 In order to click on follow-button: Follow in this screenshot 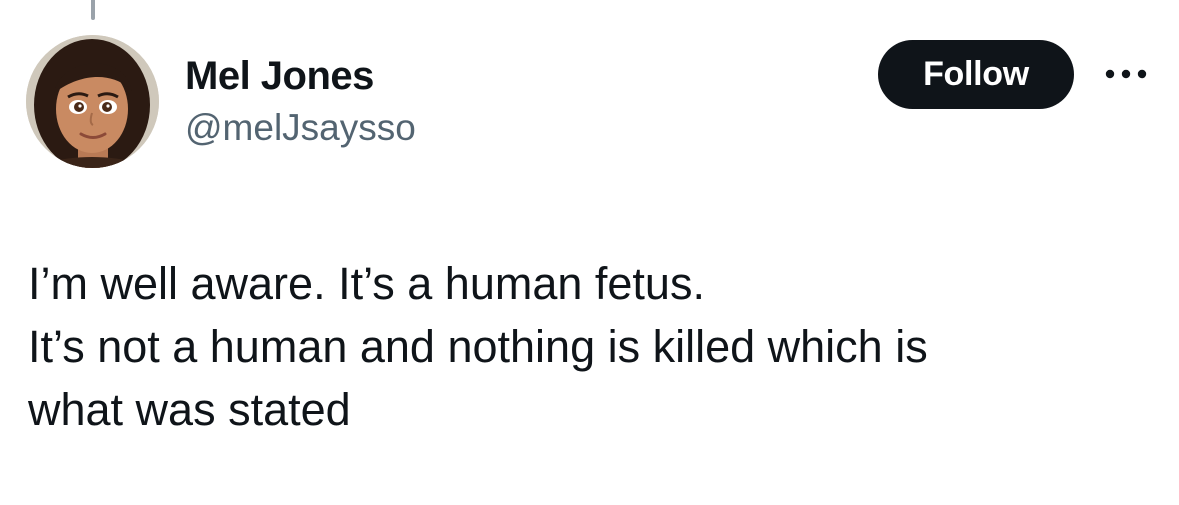, I will do `click(976, 74)`.